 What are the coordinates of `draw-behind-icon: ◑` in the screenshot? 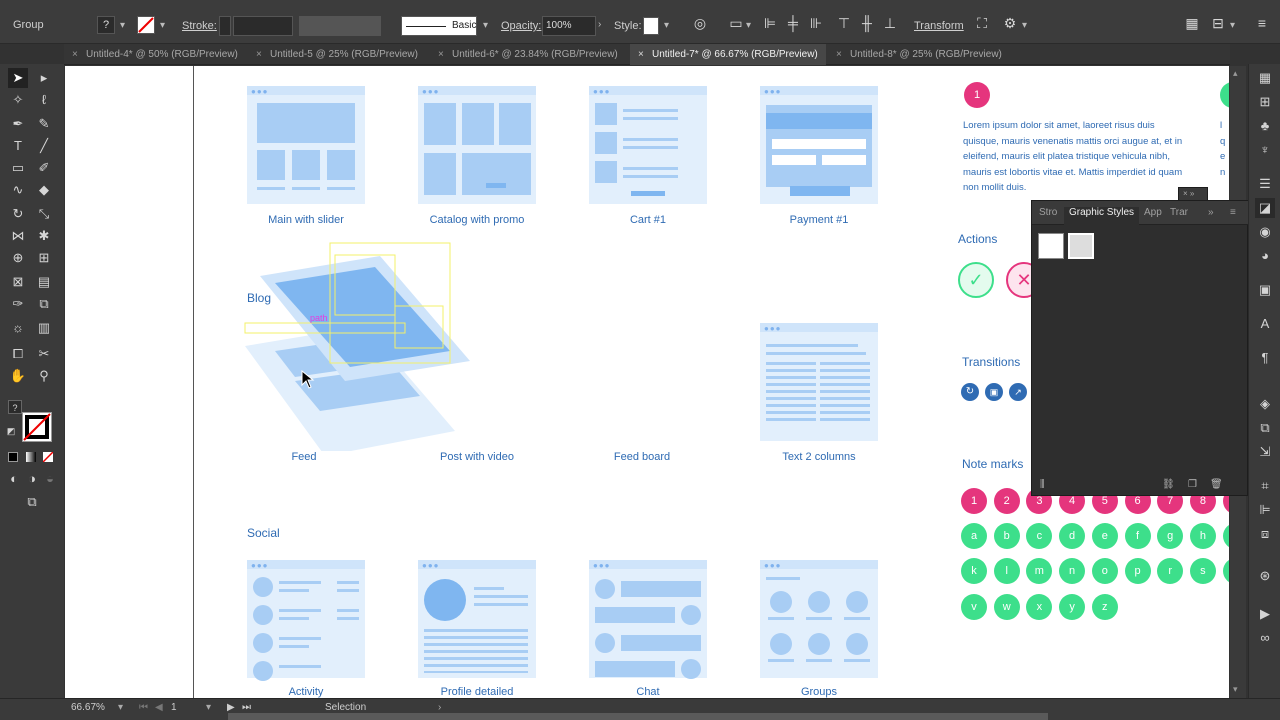 It's located at (32, 479).